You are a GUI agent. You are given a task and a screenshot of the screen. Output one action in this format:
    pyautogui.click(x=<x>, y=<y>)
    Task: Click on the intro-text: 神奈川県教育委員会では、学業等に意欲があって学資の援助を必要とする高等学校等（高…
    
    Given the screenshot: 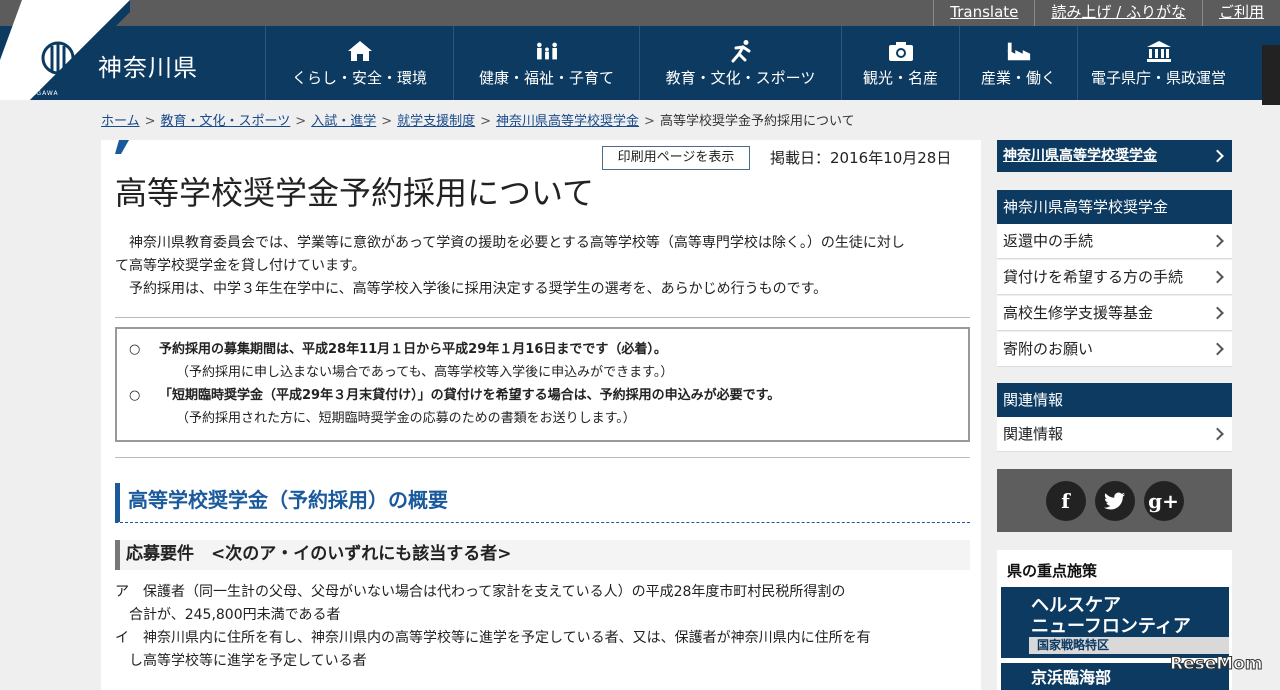 What is the action you would take?
    pyautogui.click(x=542, y=266)
    